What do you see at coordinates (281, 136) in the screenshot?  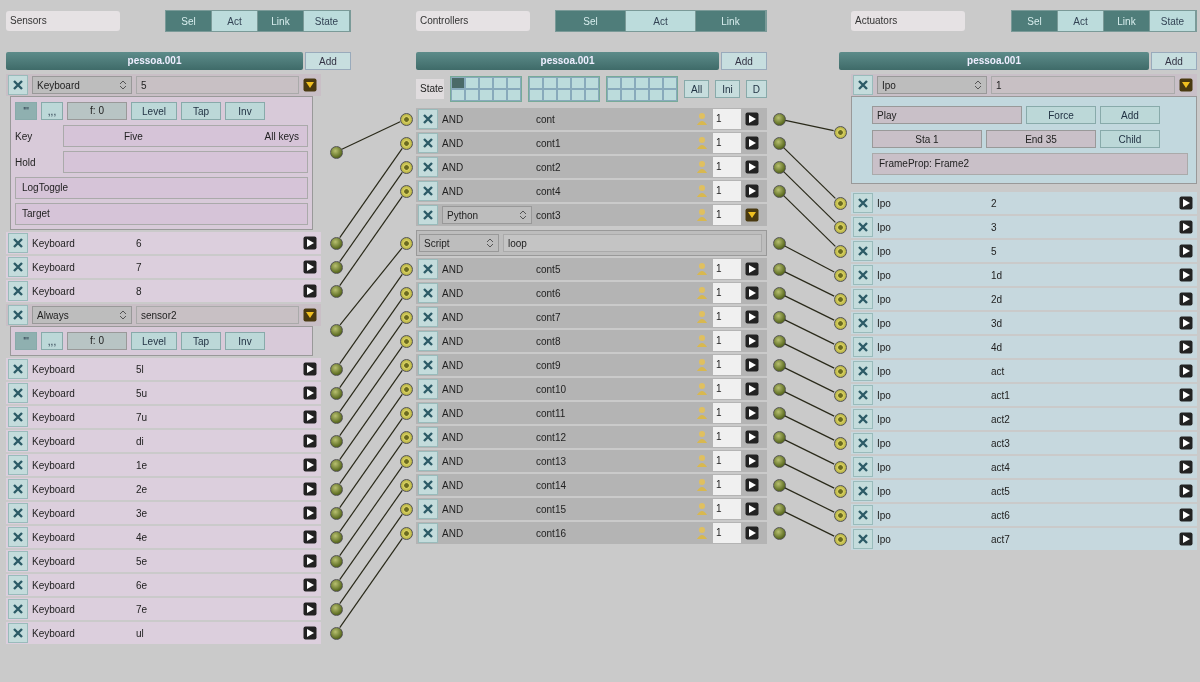 I see `all-keys-toggle: All keys` at bounding box center [281, 136].